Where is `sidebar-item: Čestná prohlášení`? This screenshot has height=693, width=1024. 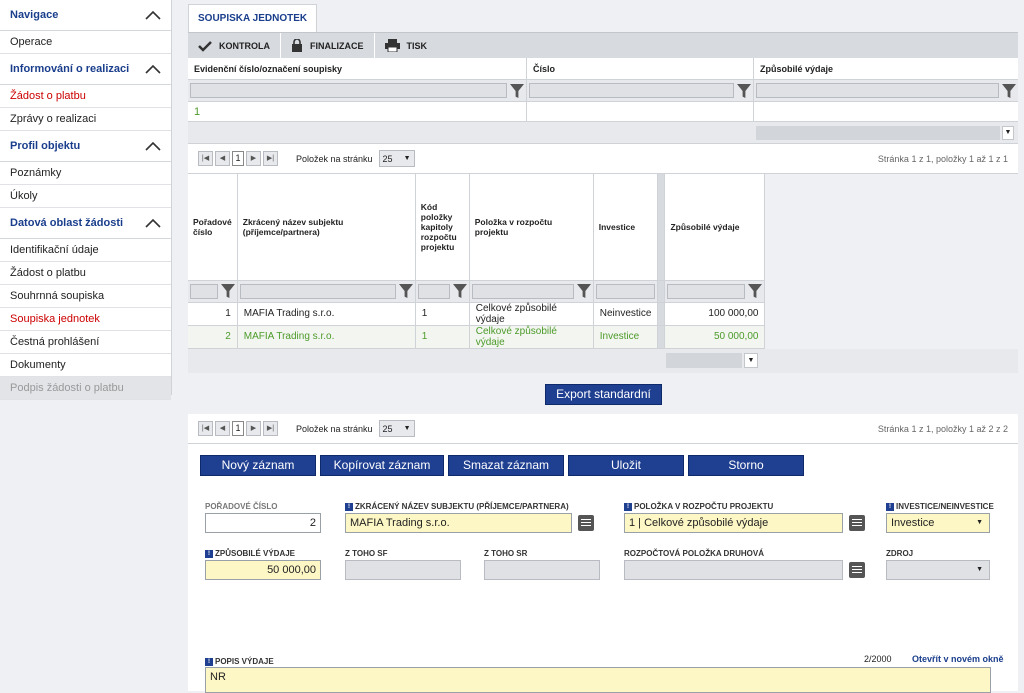 sidebar-item: Čestná prohlášení is located at coordinates (85, 342).